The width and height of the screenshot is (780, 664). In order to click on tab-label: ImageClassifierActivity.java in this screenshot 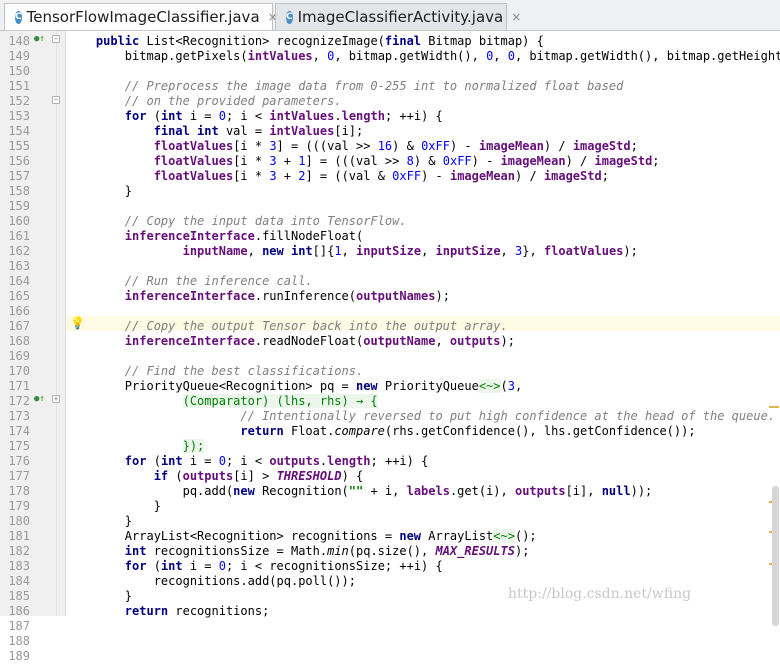, I will do `click(400, 17)`.